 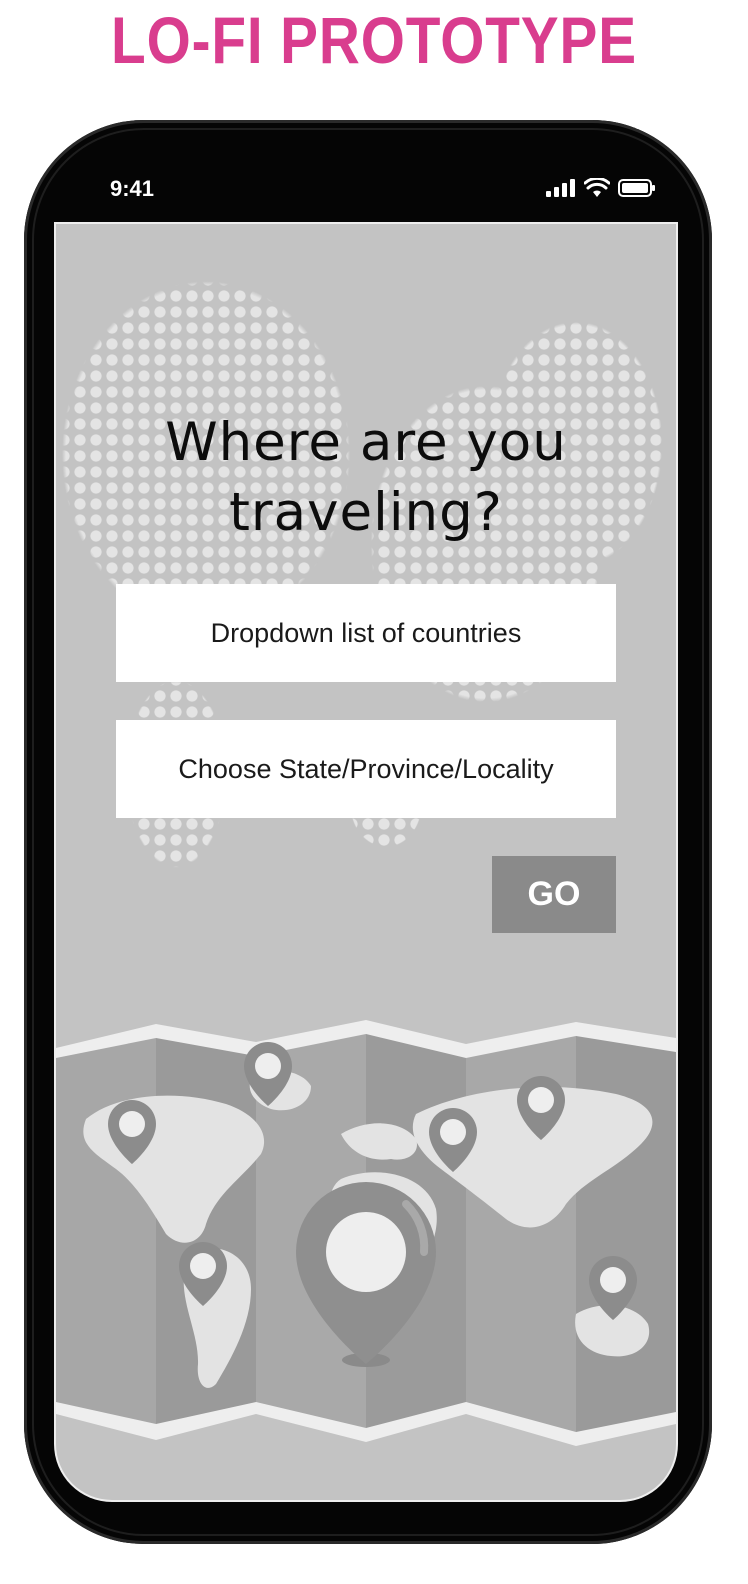 I want to click on locality-dropdown: Choose State/Province/Locality, so click(x=366, y=769).